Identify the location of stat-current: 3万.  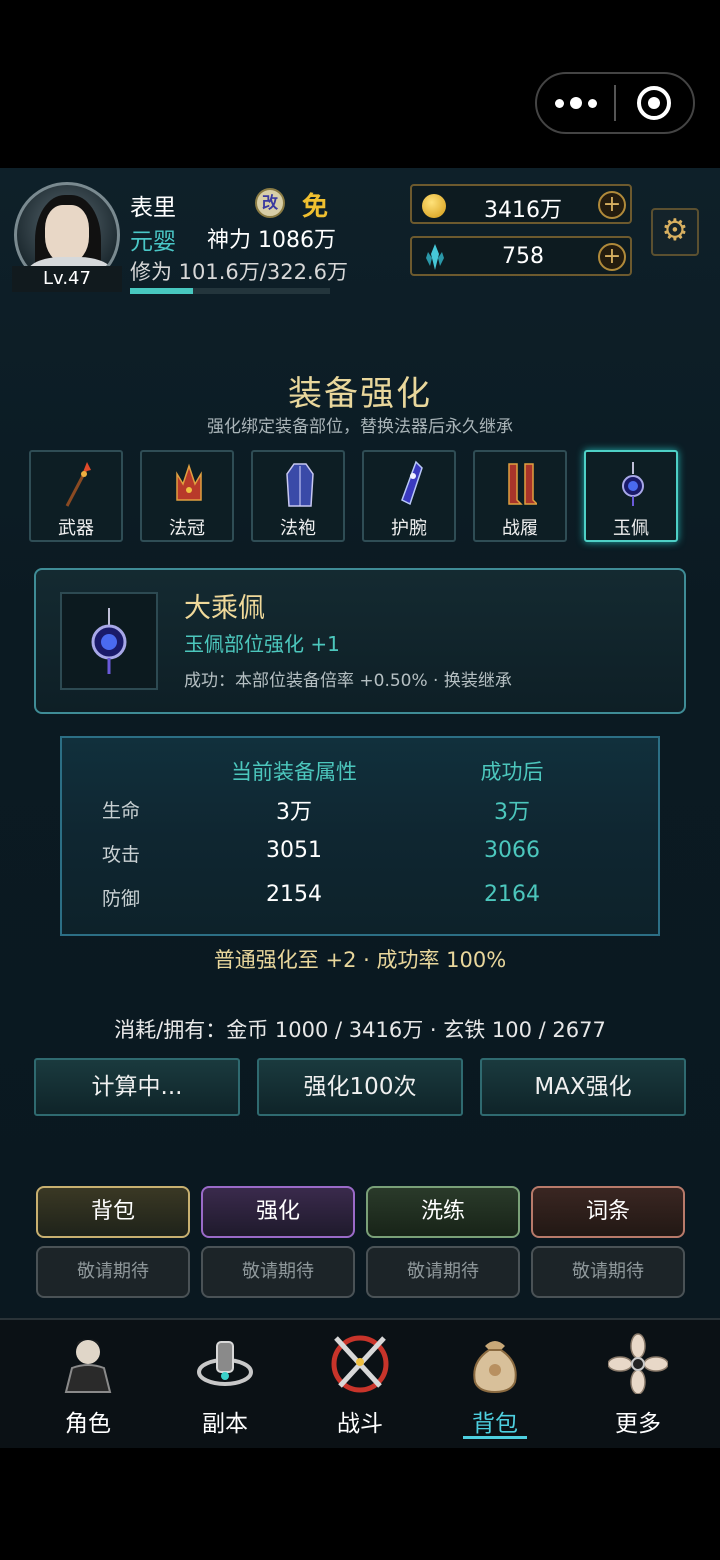
(294, 812).